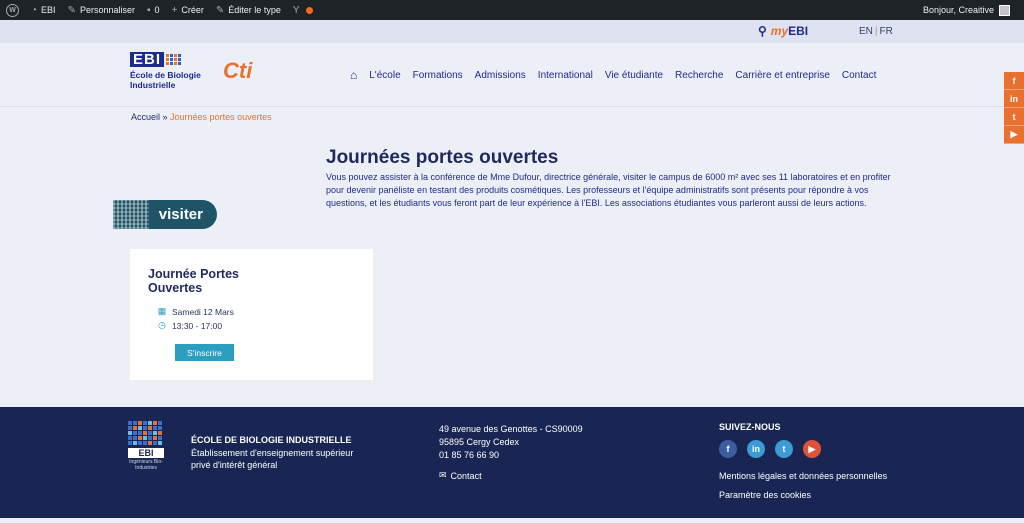 This screenshot has width=1024, height=523. I want to click on wp-logo-menu: W, so click(12, 10).